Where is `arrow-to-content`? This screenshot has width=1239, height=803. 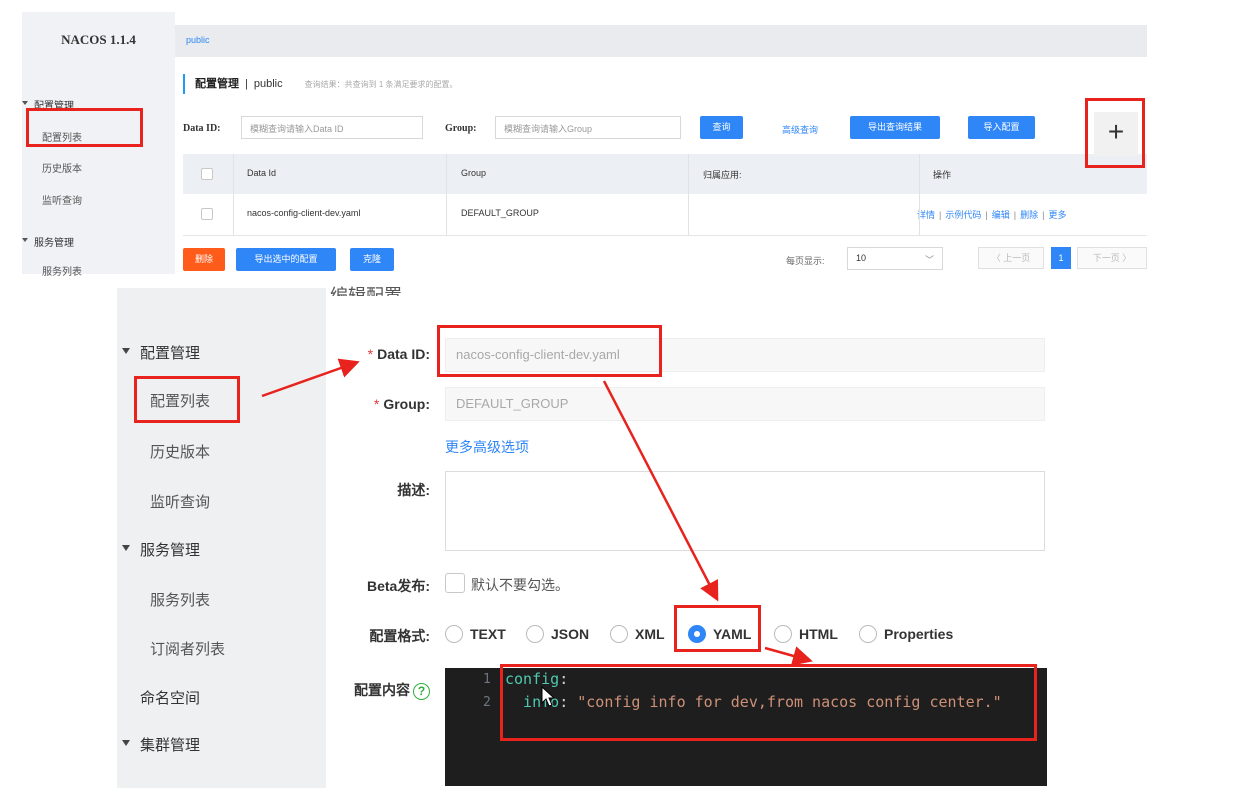 arrow-to-content is located at coordinates (788, 656).